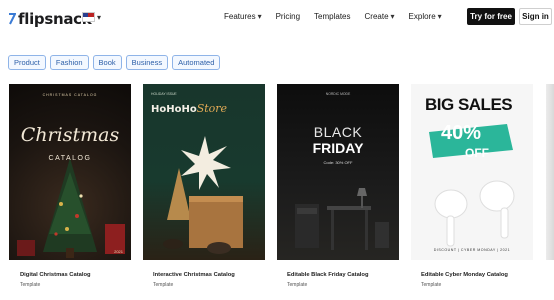 The height and width of the screenshot is (300, 554). Describe the element at coordinates (203, 195) in the screenshot. I see `gift-and-star-illustration` at that location.